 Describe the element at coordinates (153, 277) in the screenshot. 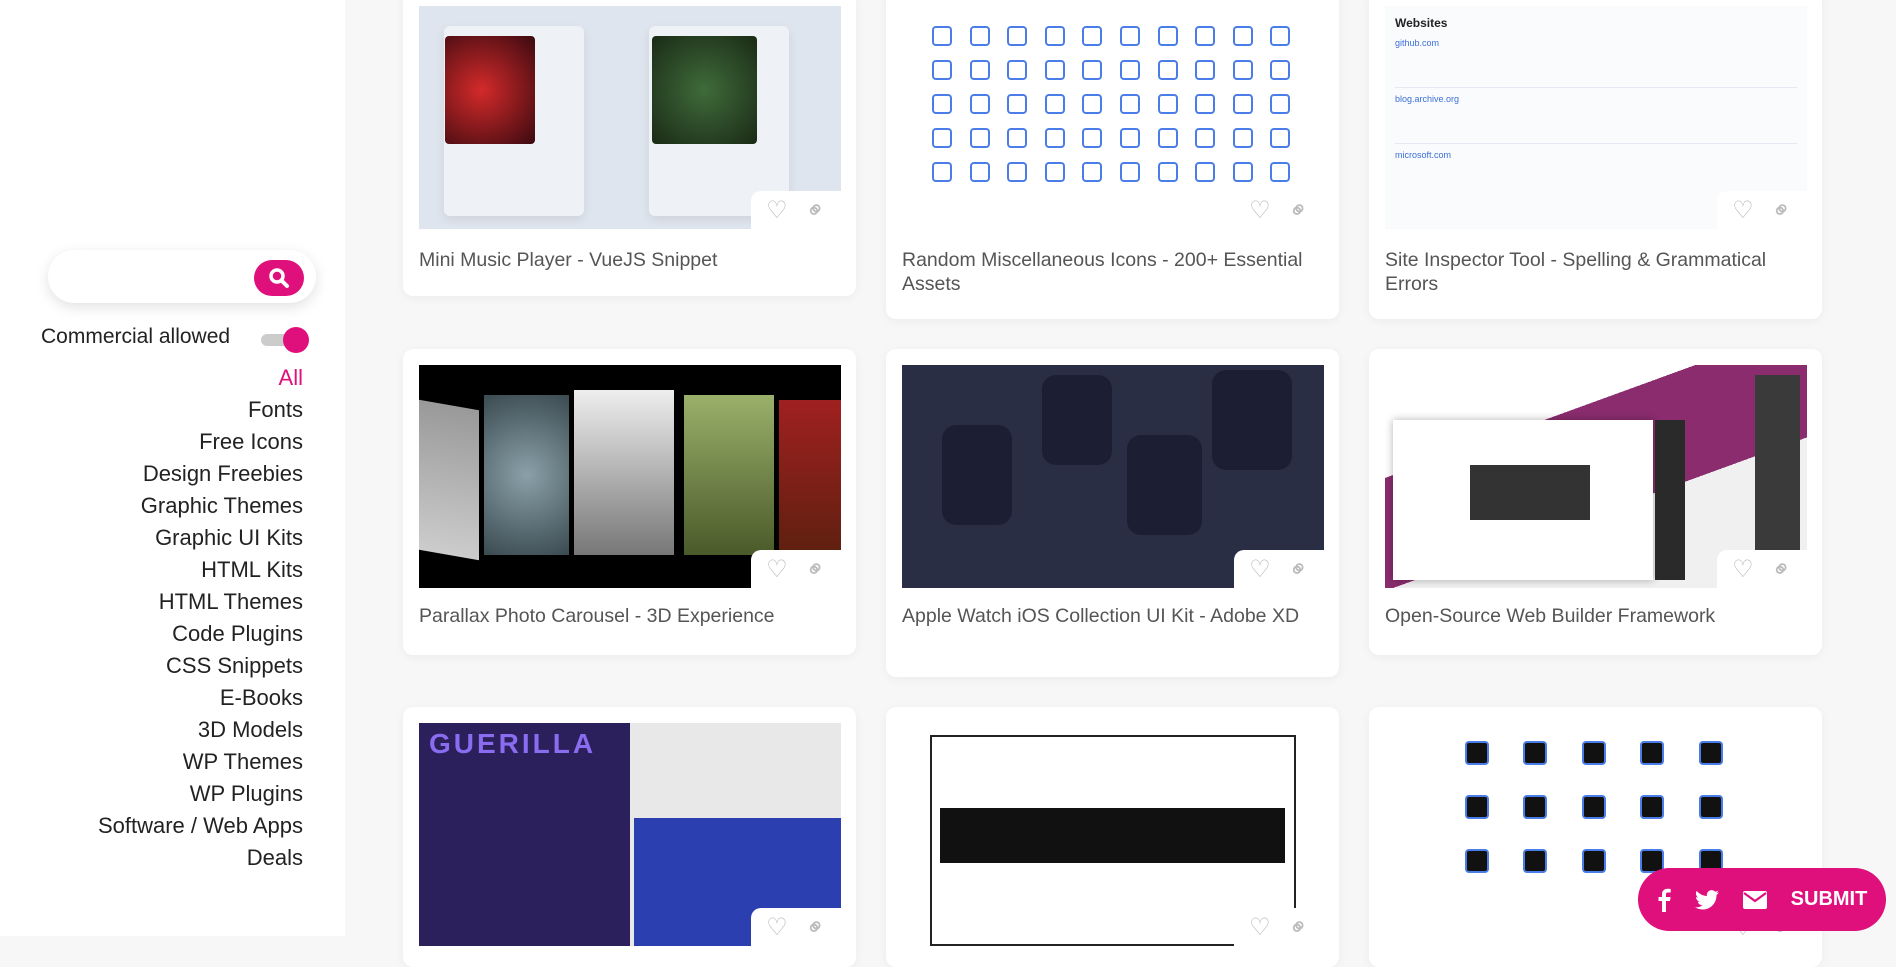

I see `search-input` at that location.